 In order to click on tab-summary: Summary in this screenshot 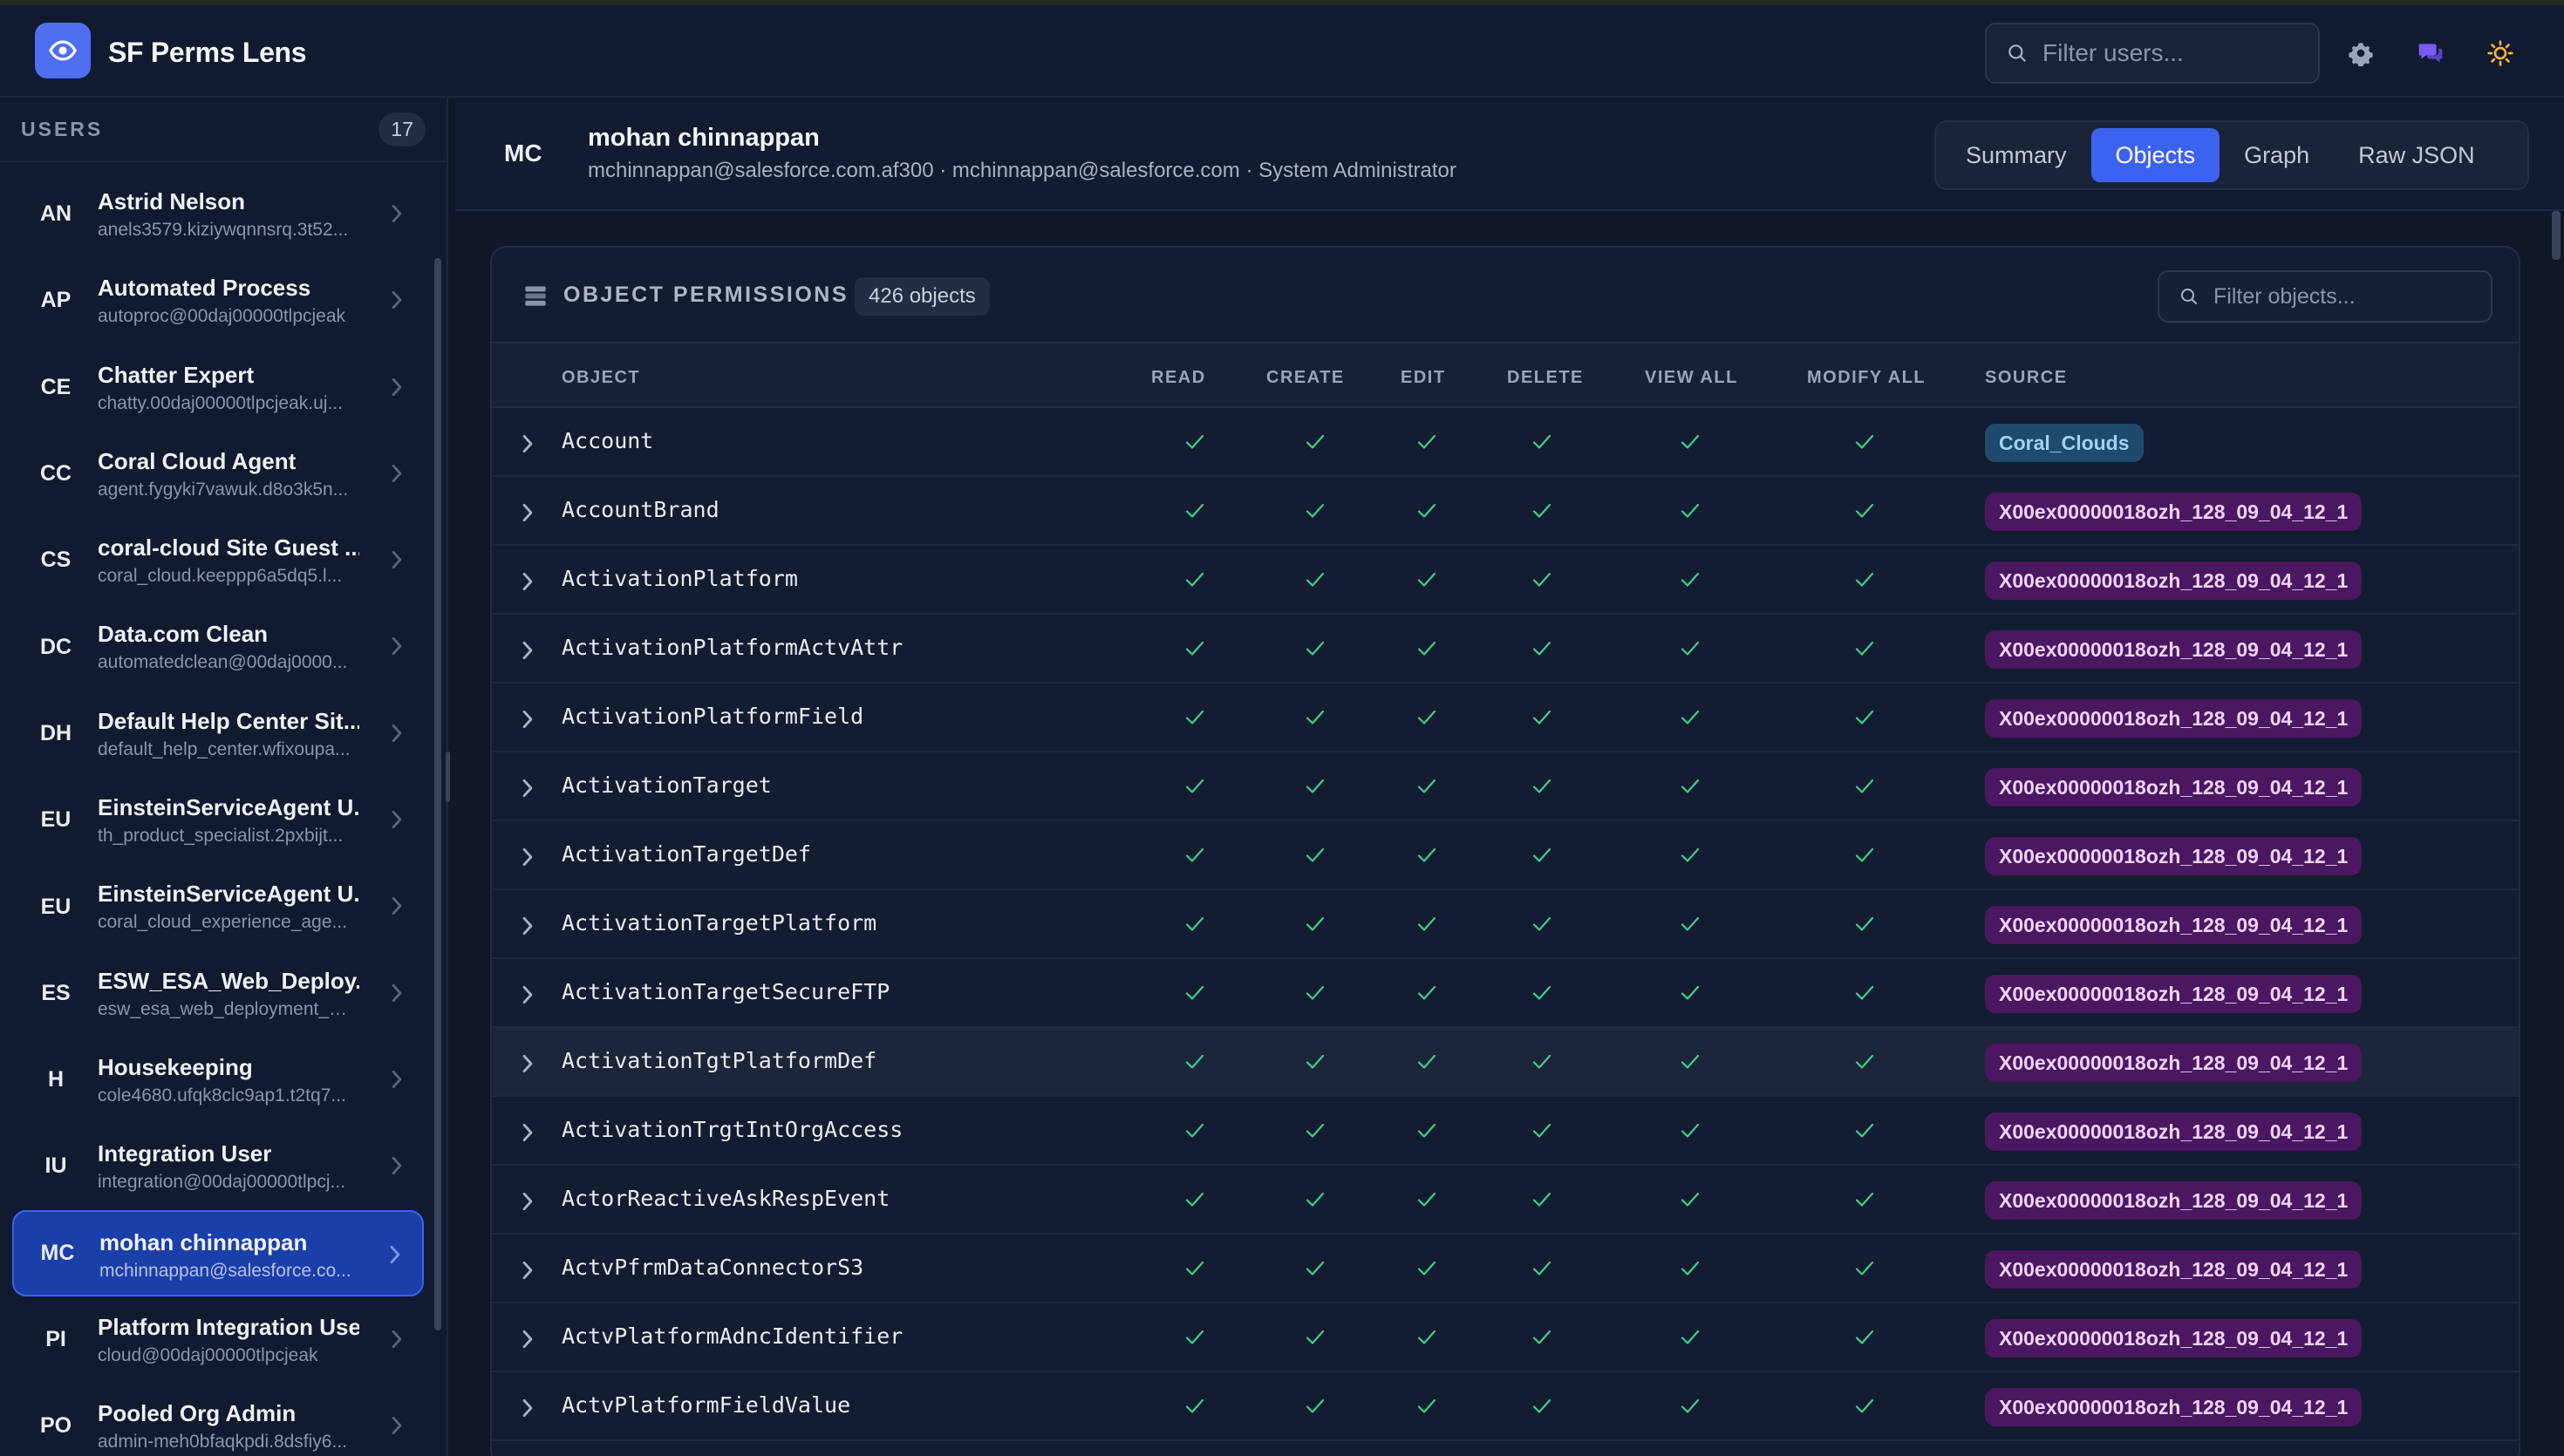, I will do `click(2016, 155)`.